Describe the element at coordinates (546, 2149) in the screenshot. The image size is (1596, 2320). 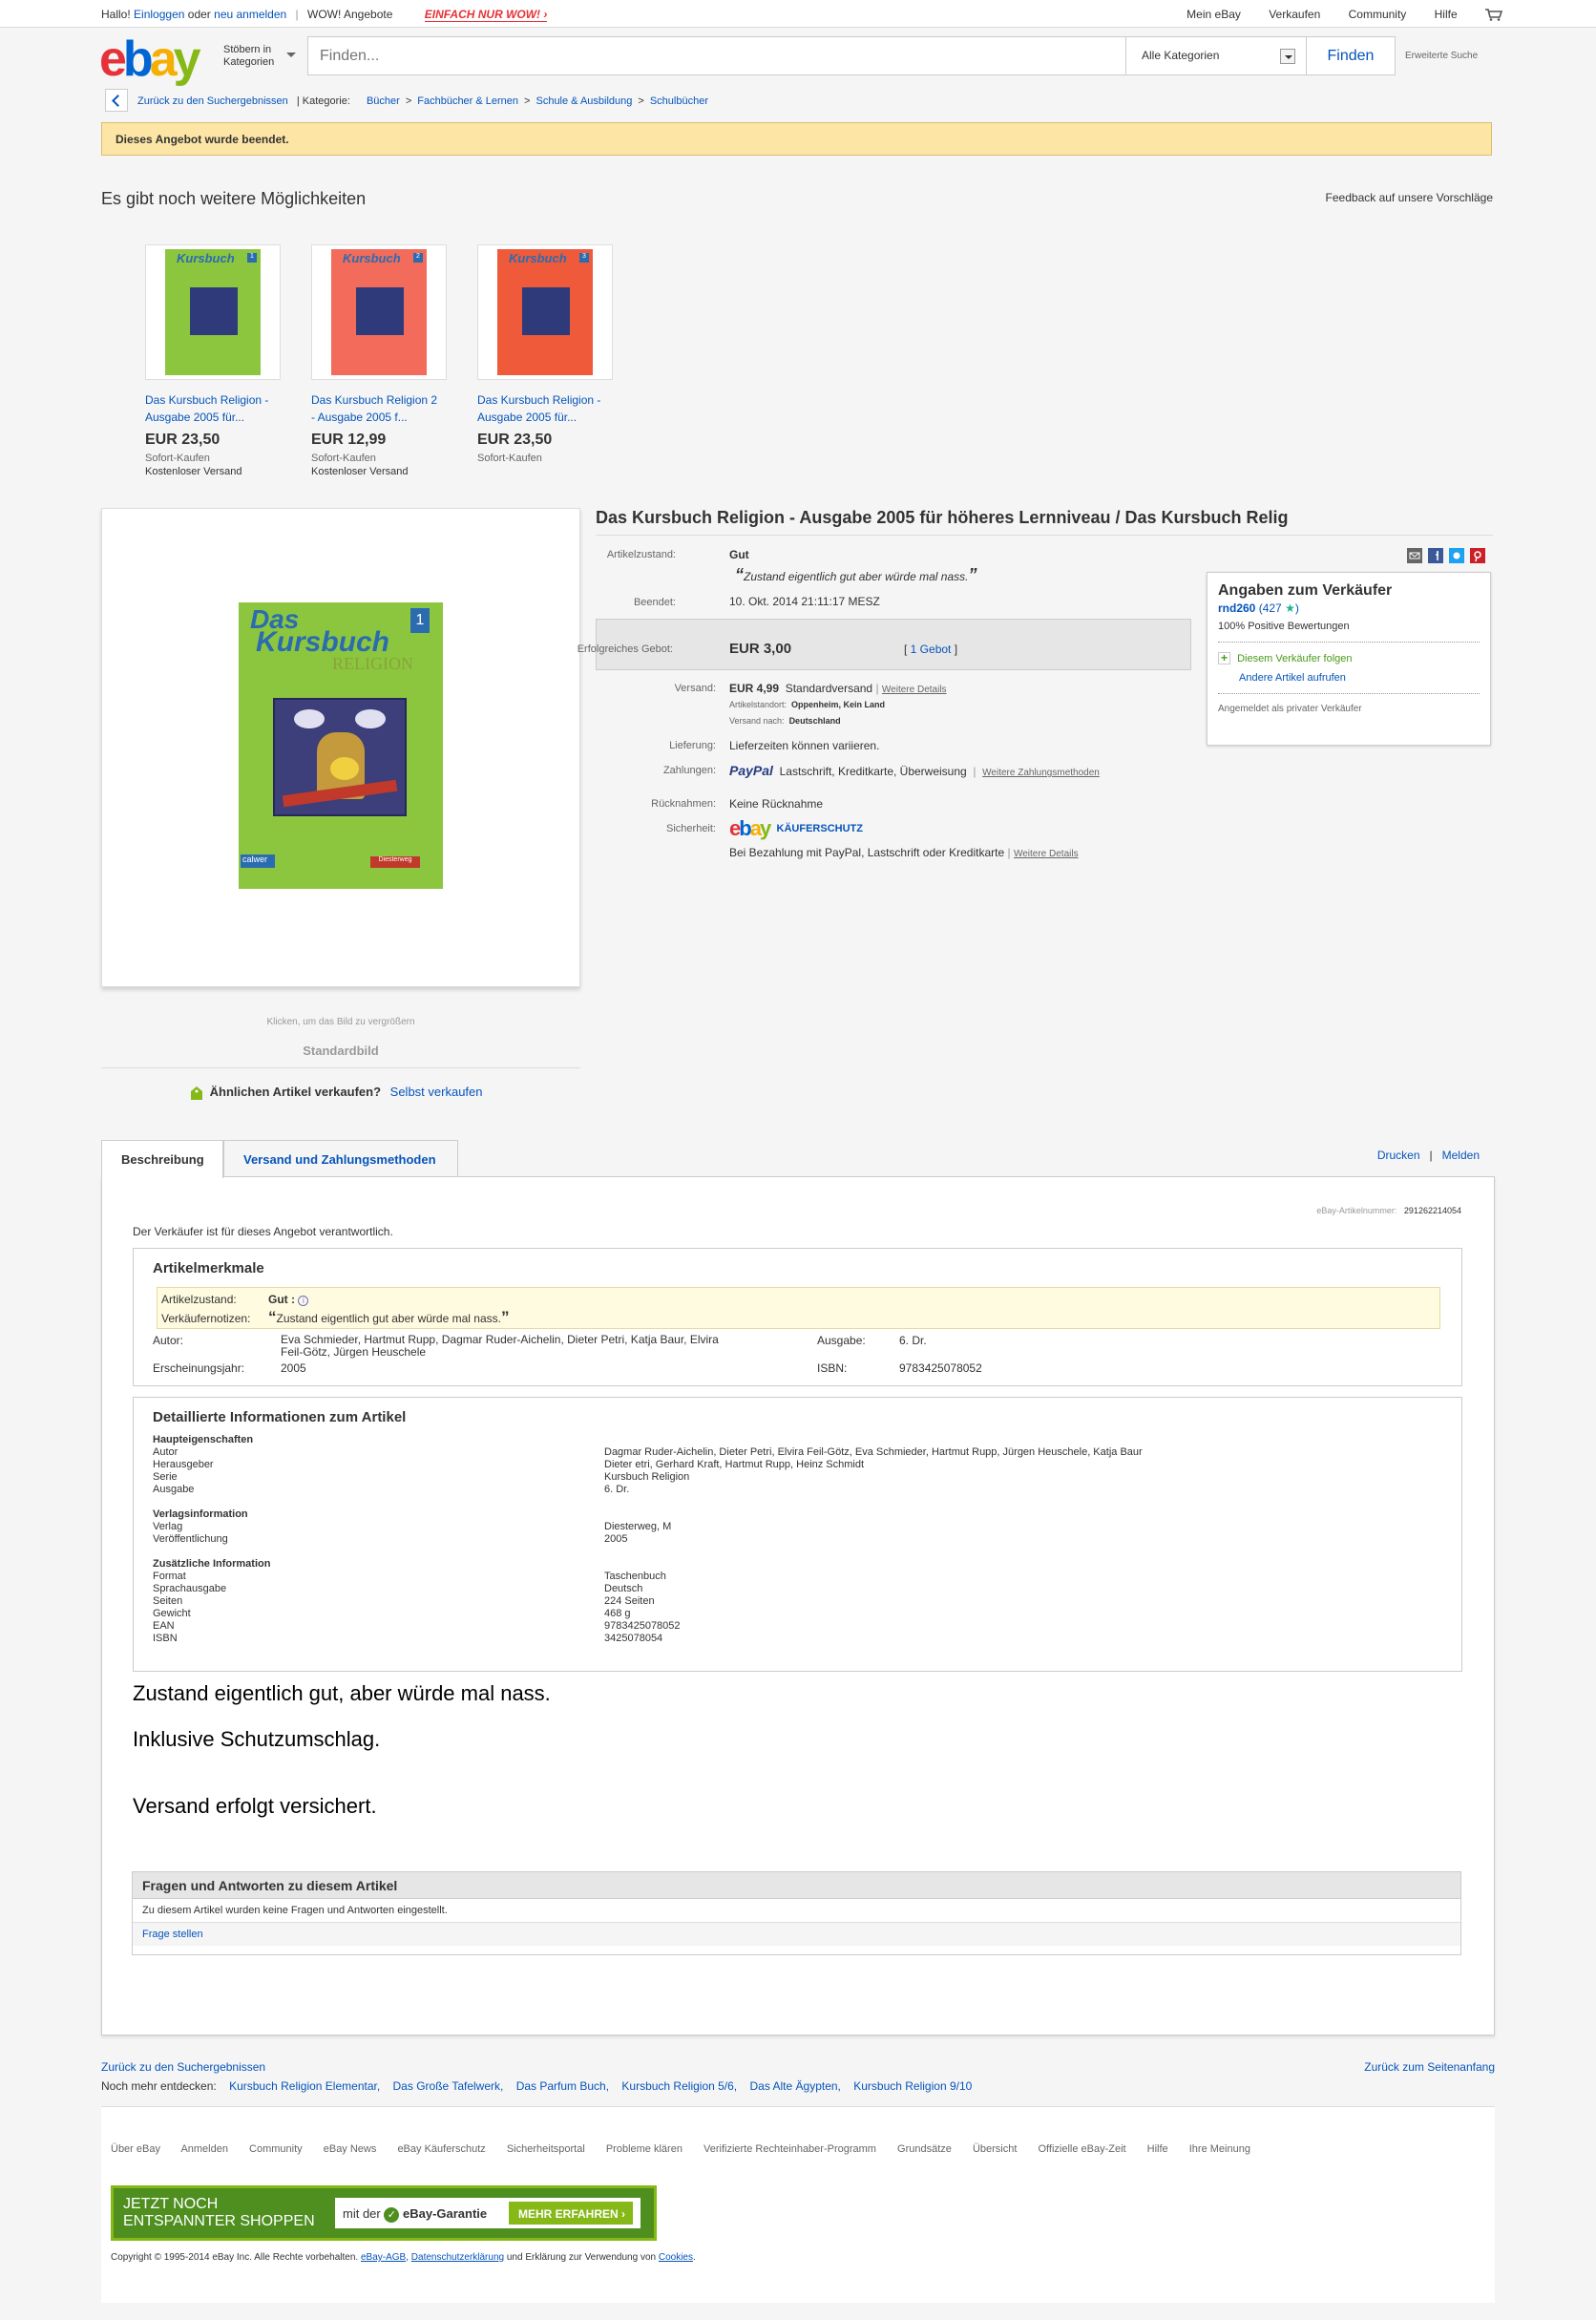
I see `footer-link: Sicherheitsportal` at that location.